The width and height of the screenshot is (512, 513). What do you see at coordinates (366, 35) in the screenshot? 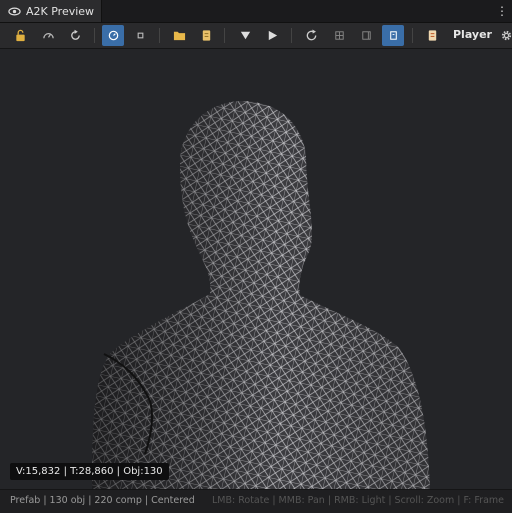
I see `frame-icon` at bounding box center [366, 35].